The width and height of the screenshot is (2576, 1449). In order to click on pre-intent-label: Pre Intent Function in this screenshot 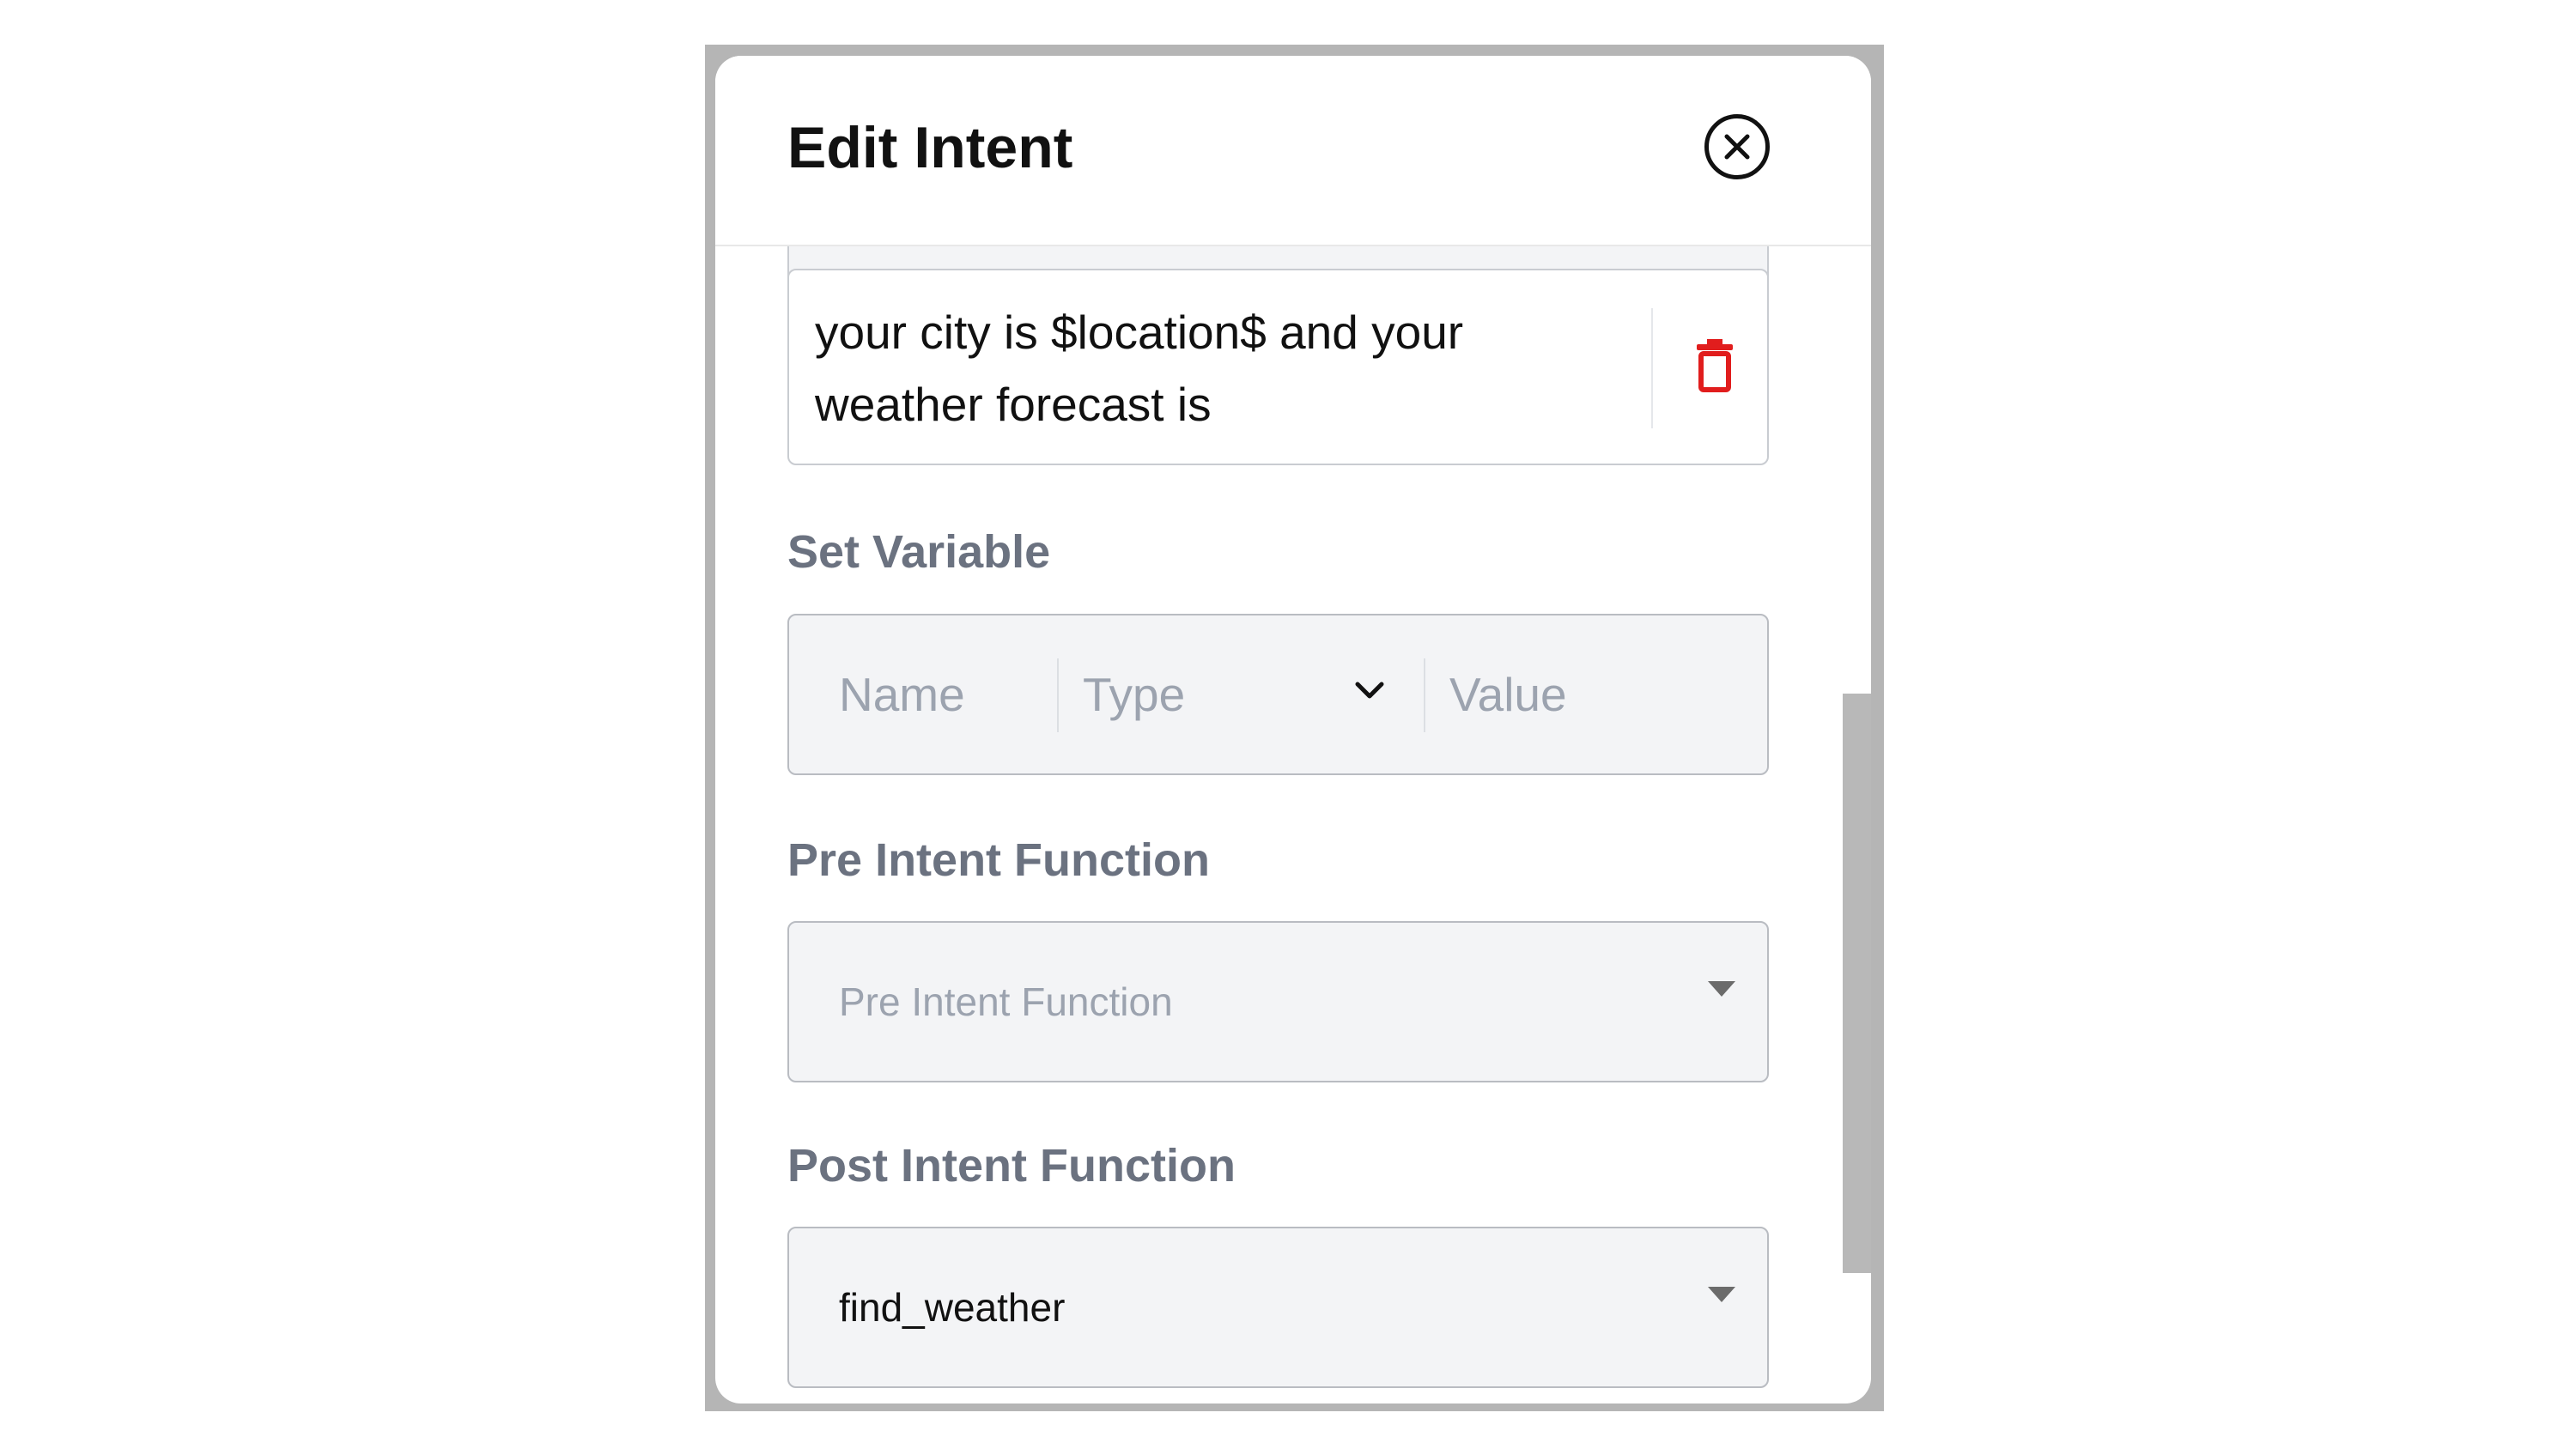, I will do `click(998, 860)`.